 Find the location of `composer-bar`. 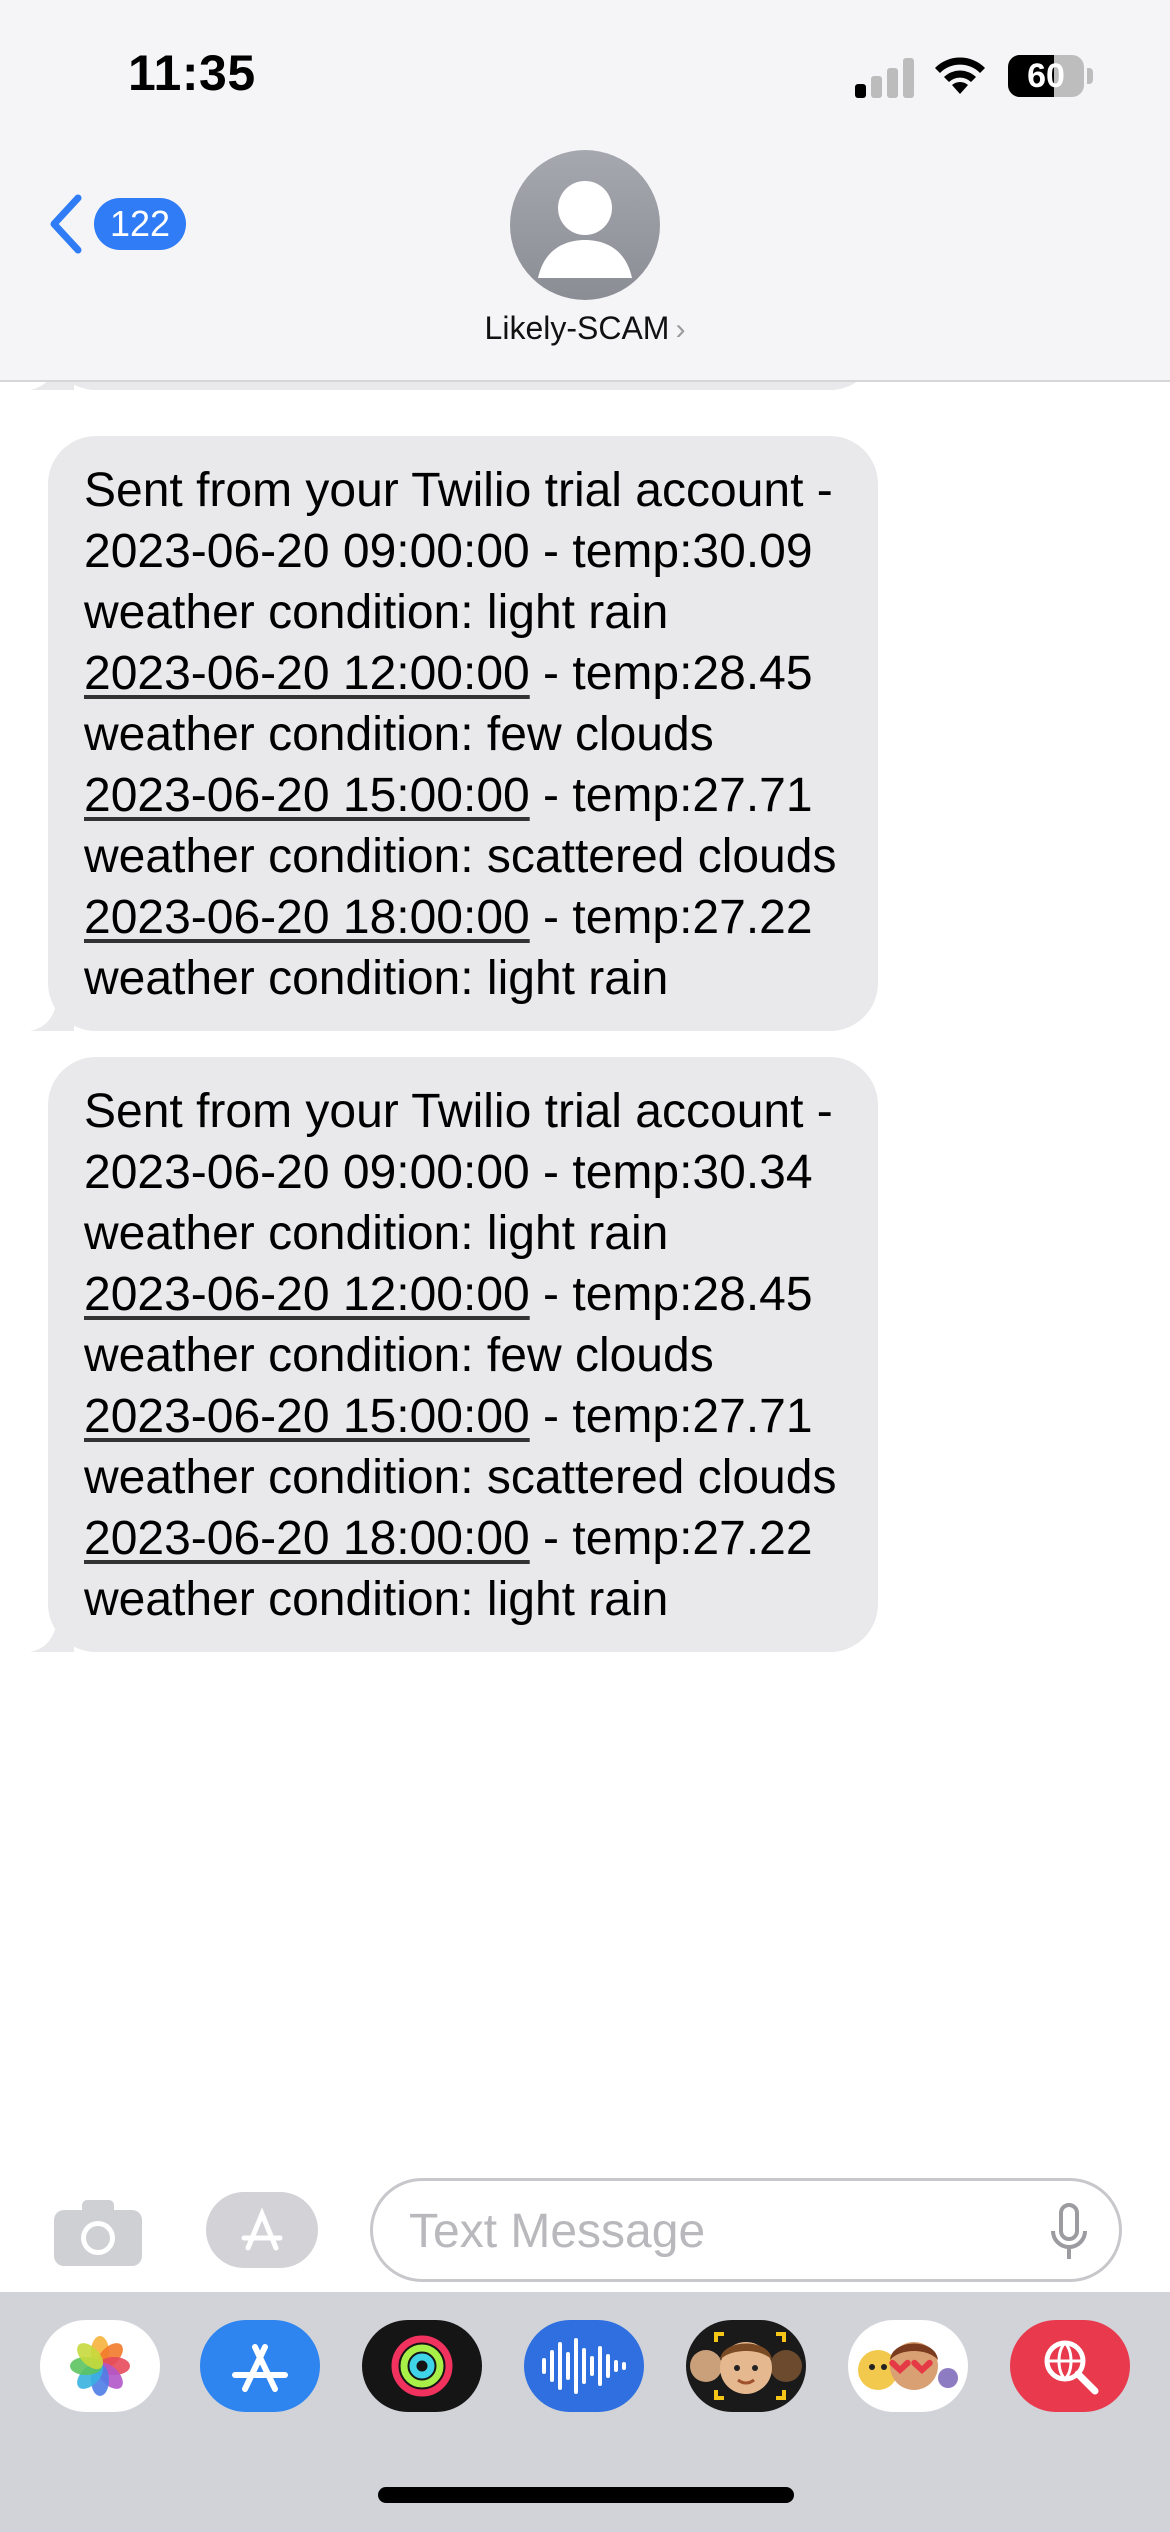

composer-bar is located at coordinates (585, 2222).